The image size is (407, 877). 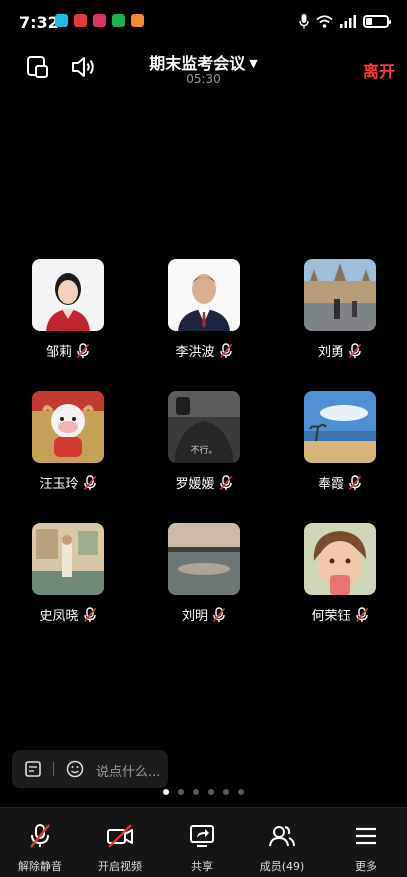 I want to click on participant-tile: 邹莉, so click(x=68, y=314).